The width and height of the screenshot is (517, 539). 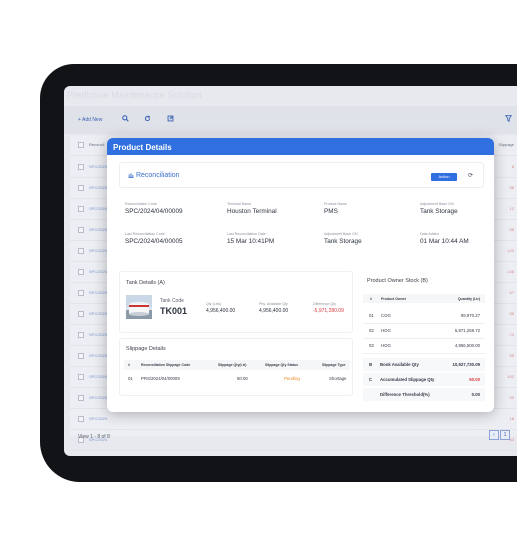 I want to click on metric-value: -5,971,280.09, so click(x=328, y=311).